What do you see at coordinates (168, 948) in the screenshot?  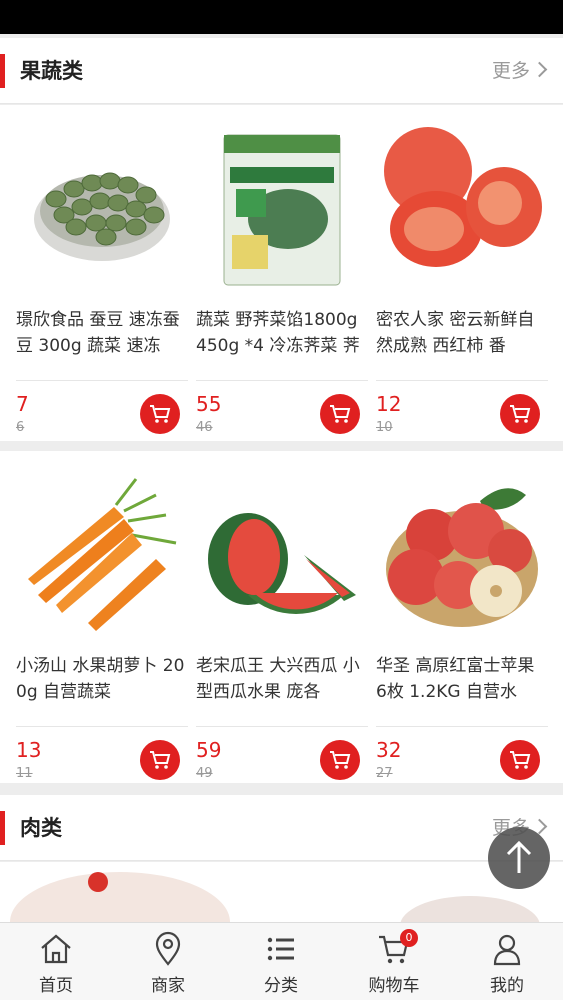 I see `location-pin-icon` at bounding box center [168, 948].